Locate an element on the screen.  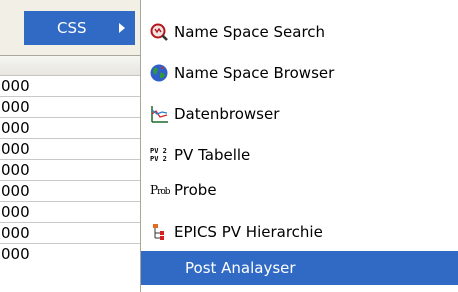
menu-item-css: CSS is located at coordinates (79, 28).